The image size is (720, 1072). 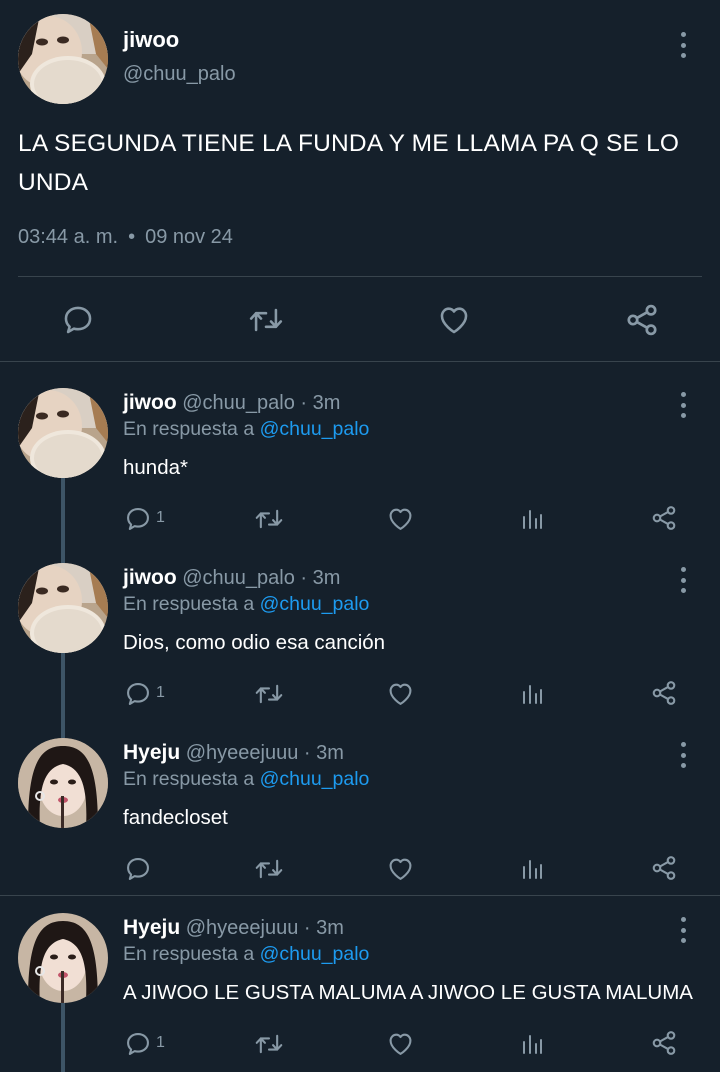 I want to click on tweet-date: 09 nov 24, so click(x=189, y=237).